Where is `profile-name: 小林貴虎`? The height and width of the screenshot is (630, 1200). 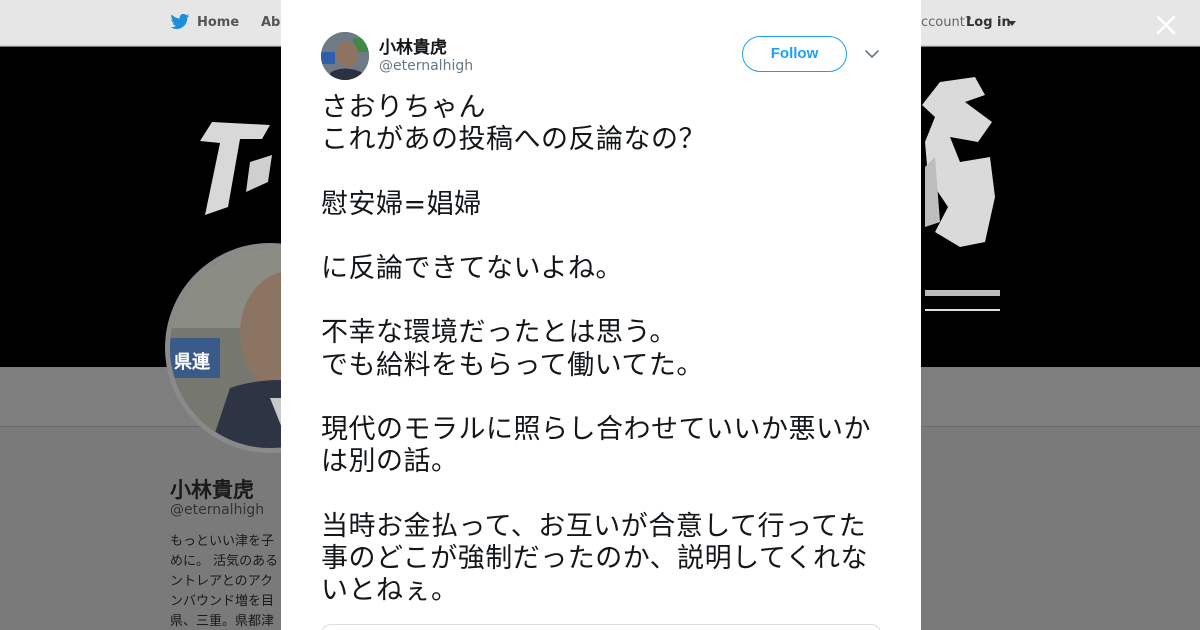 profile-name: 小林貴虎 is located at coordinates (212, 490).